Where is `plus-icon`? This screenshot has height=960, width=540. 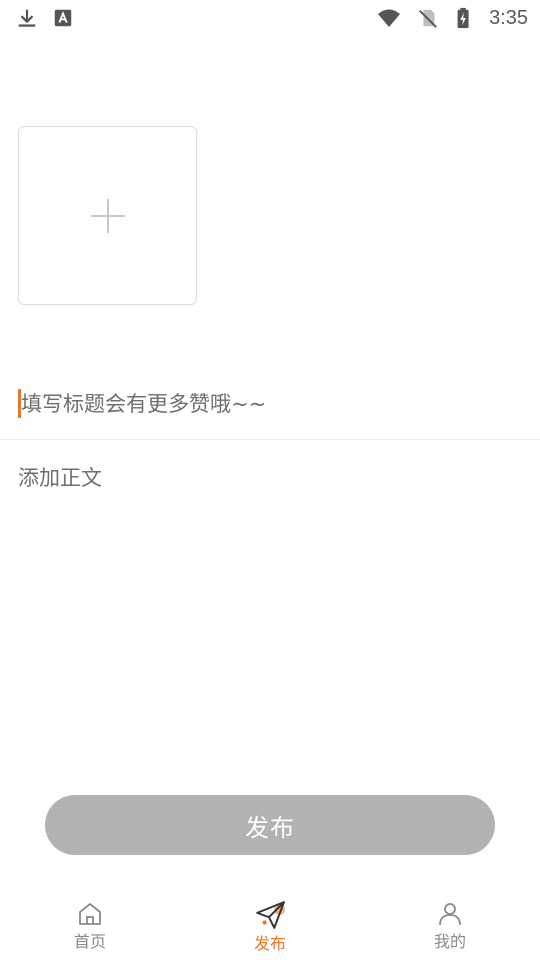 plus-icon is located at coordinates (107, 215).